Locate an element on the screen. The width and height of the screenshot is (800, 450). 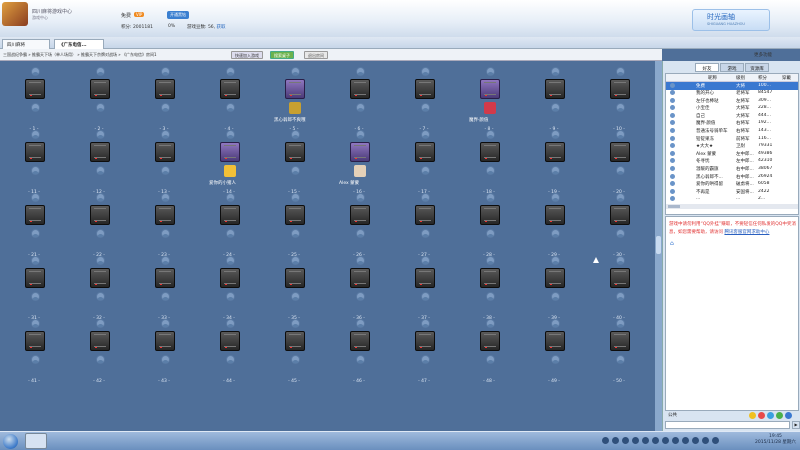
game-table: - 3 - is located at coordinates (164, 99).